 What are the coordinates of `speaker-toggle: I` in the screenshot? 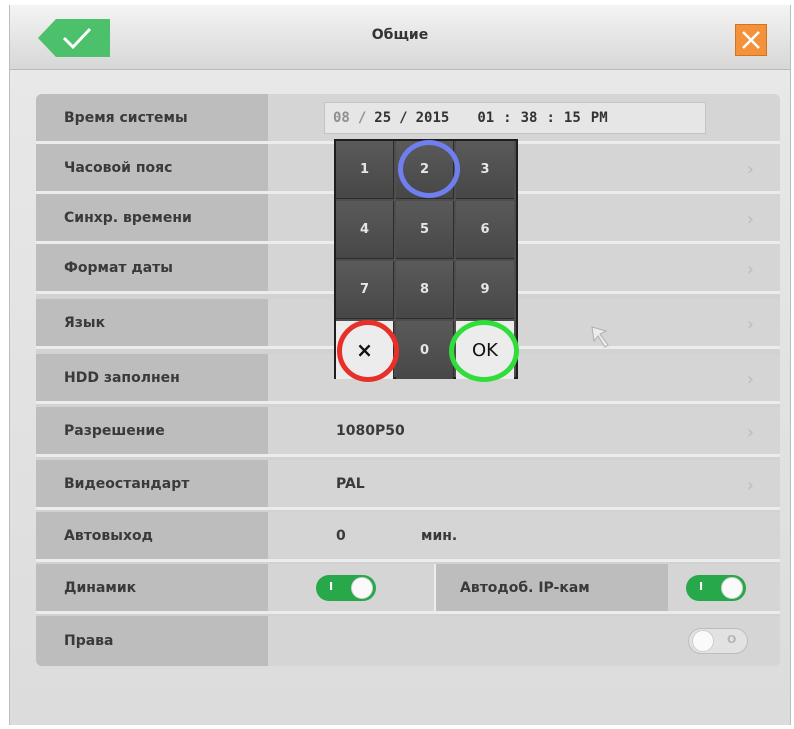 It's located at (346, 588).